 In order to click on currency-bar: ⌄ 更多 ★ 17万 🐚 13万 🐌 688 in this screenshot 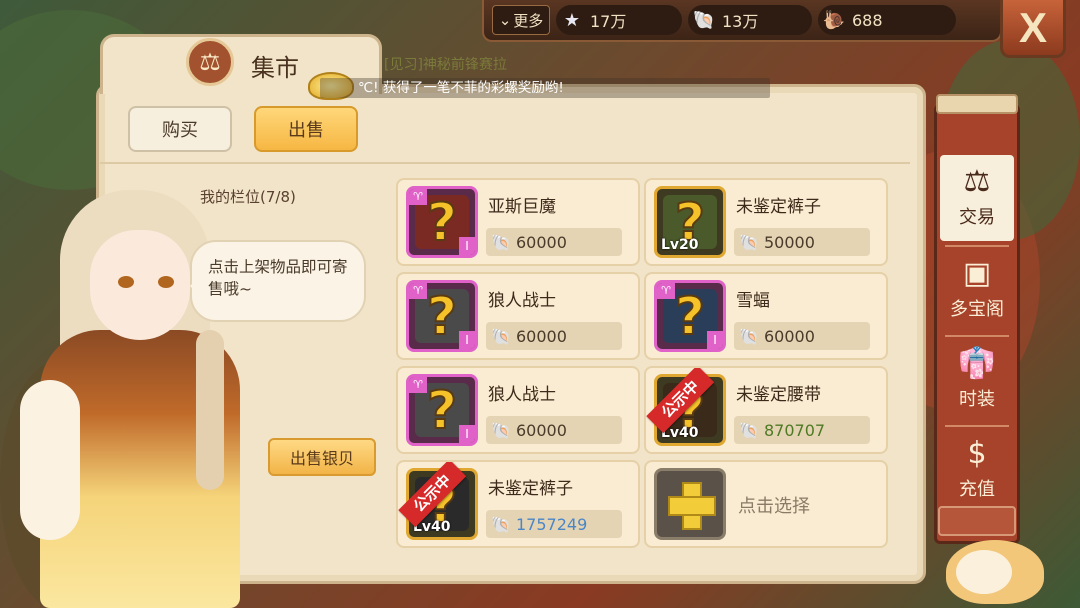, I will do `click(742, 21)`.